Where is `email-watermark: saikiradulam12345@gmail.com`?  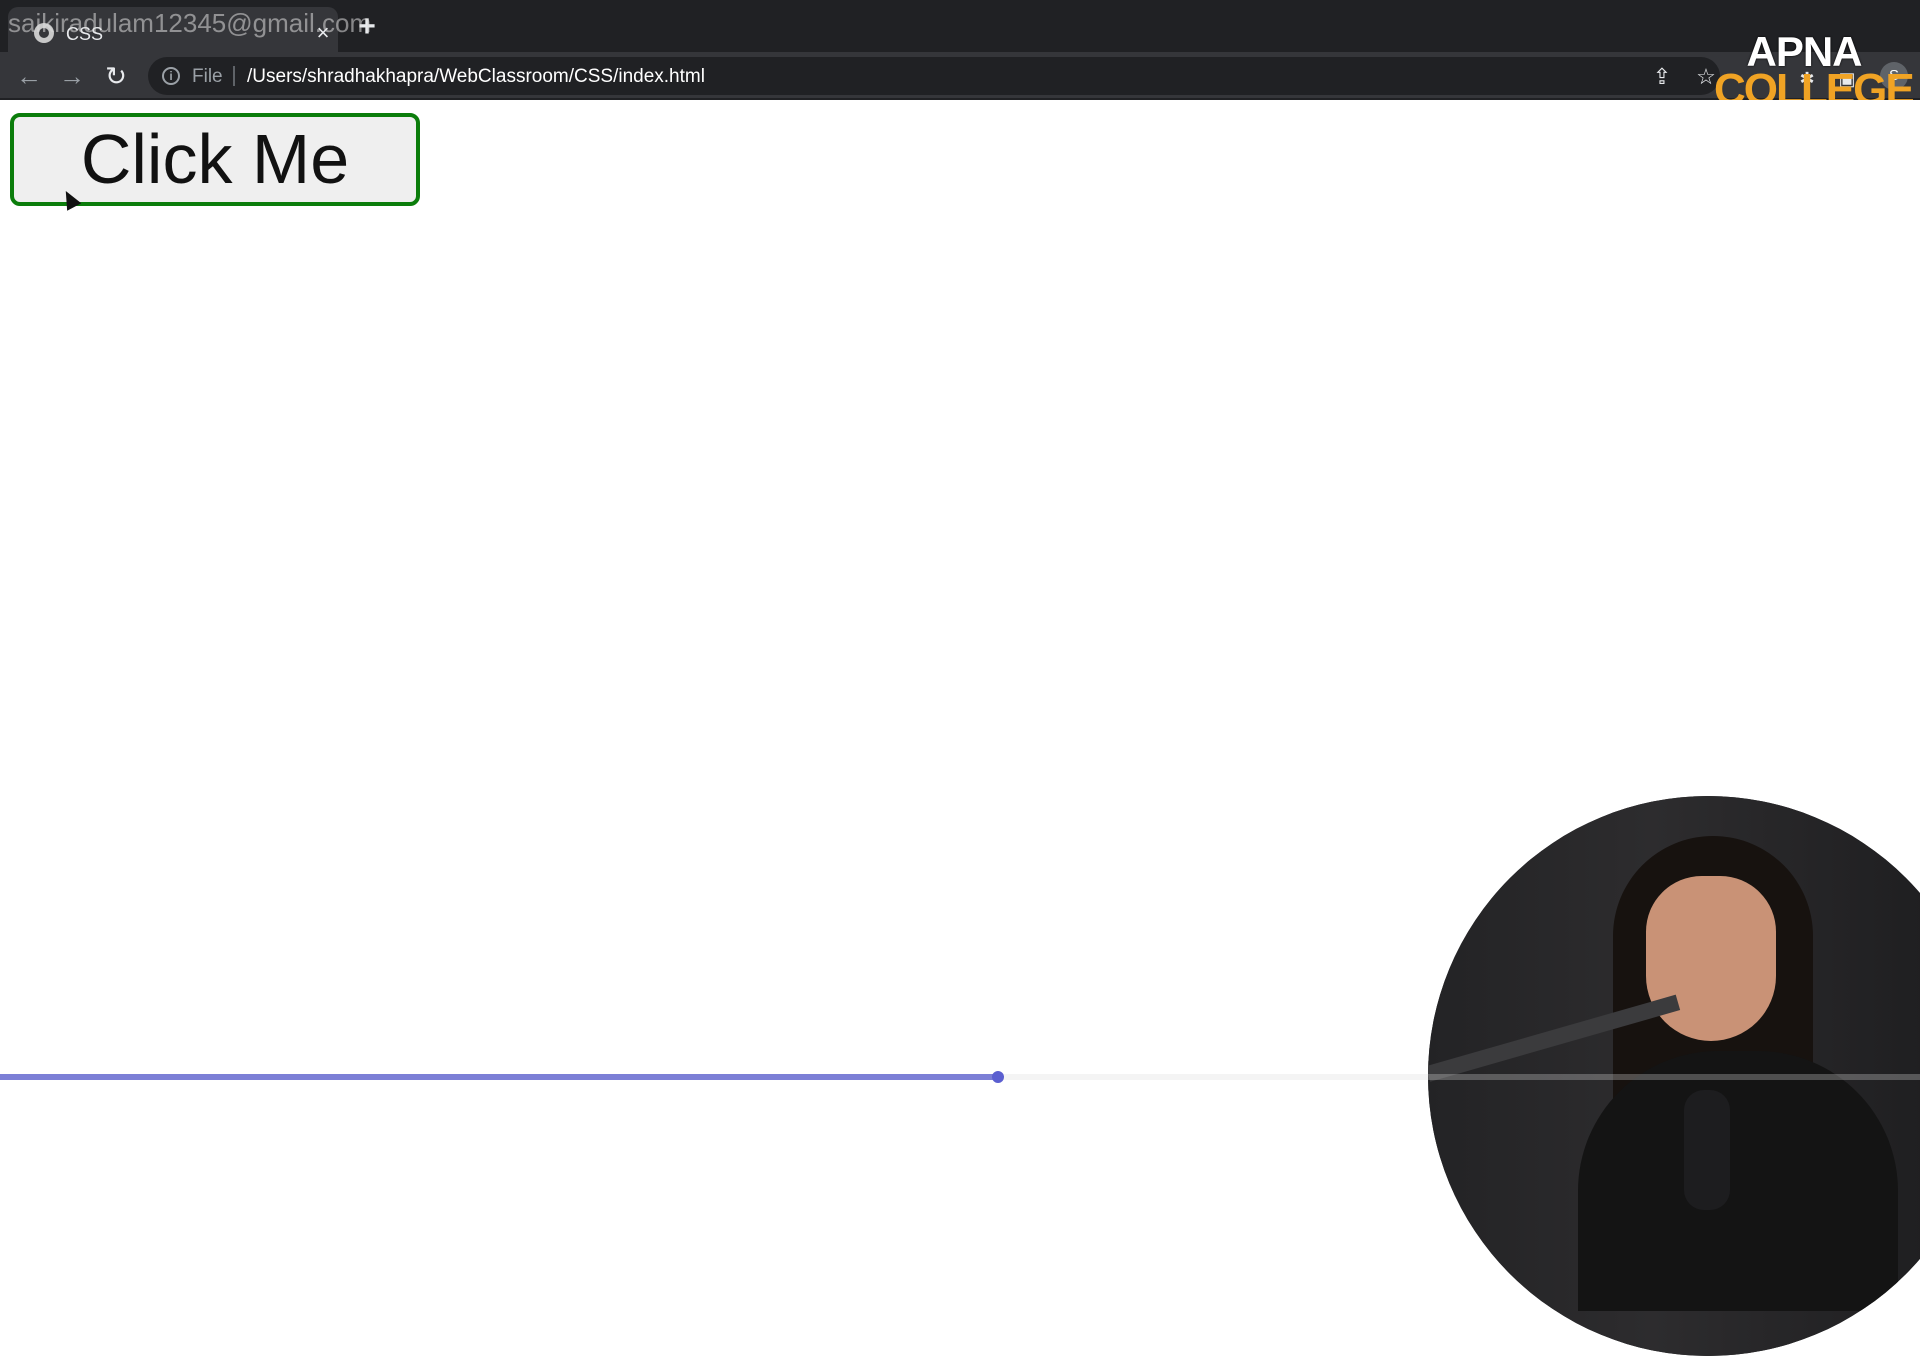
email-watermark: saikiradulam12345@gmail.com is located at coordinates (190, 23).